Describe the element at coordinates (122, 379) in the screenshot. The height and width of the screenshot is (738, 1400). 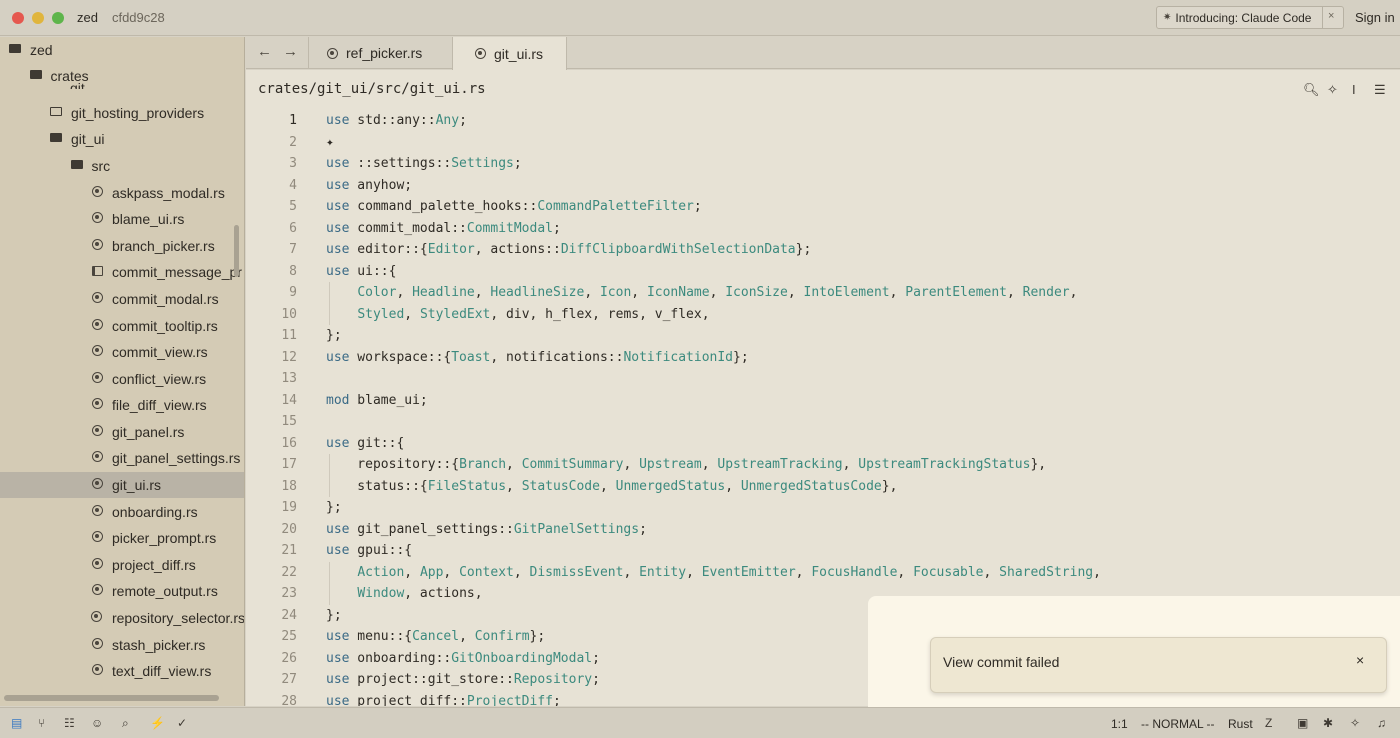
I see `tree-item: conflict_view.rs` at that location.